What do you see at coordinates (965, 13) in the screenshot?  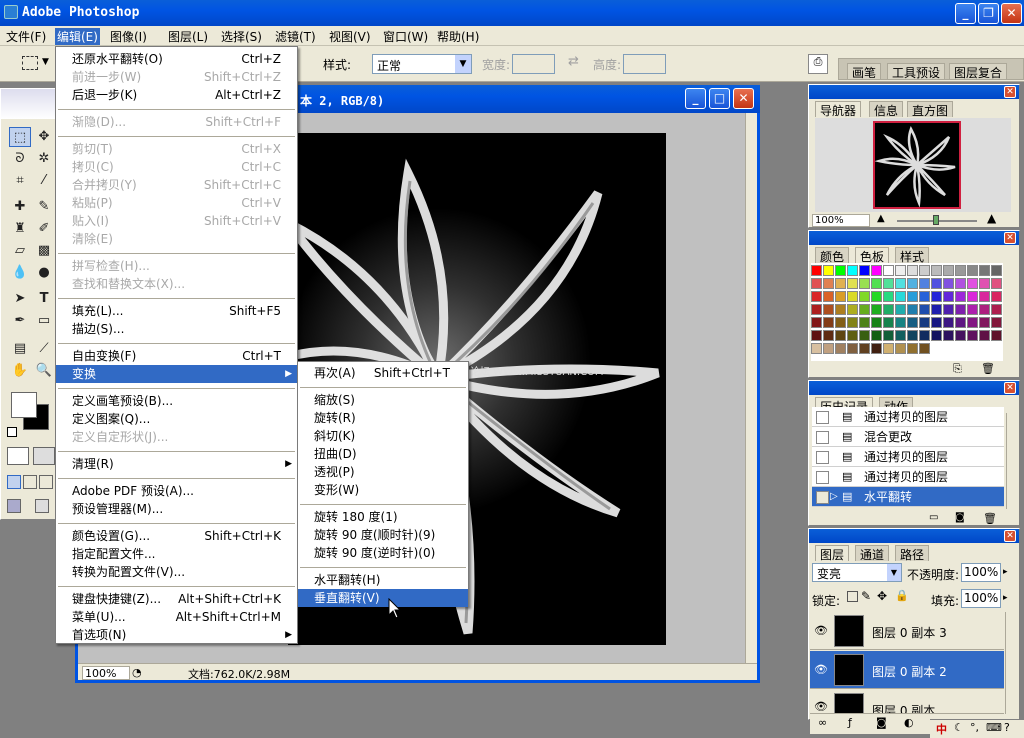 I see `minimize-button: _` at bounding box center [965, 13].